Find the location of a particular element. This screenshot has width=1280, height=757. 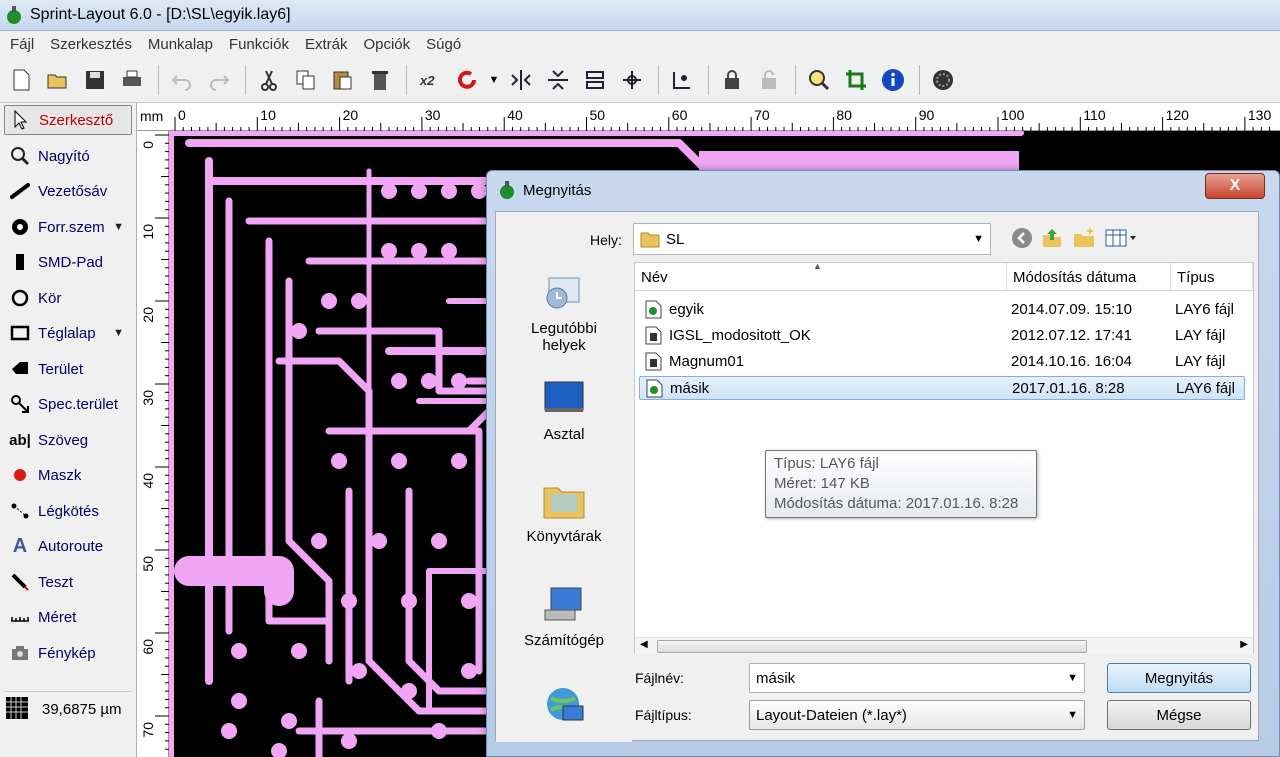

scroll-right-icon: ▶ is located at coordinates (1244, 644).